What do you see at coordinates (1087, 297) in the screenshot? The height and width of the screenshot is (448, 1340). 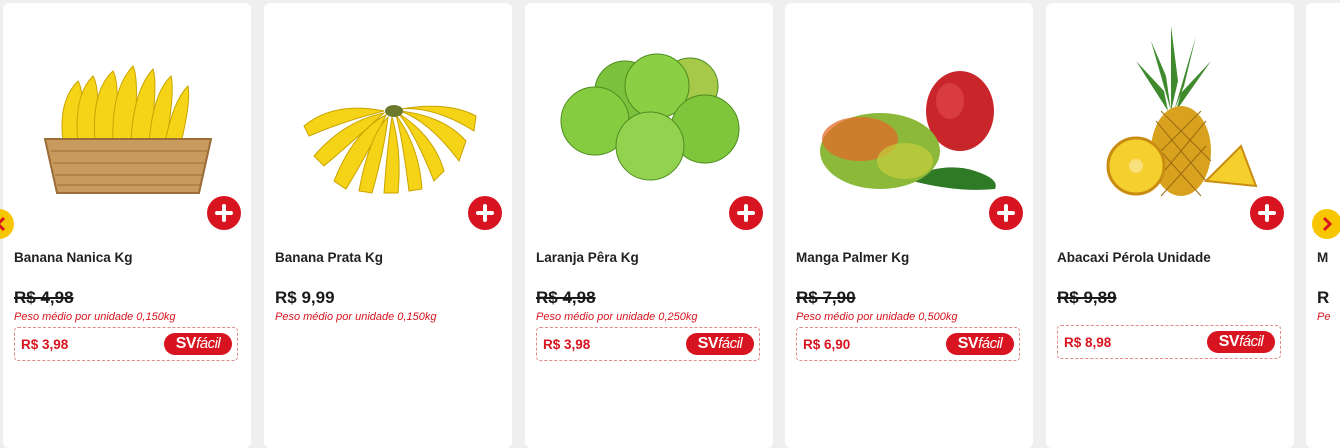 I see `old-price: R$ 9,89` at bounding box center [1087, 297].